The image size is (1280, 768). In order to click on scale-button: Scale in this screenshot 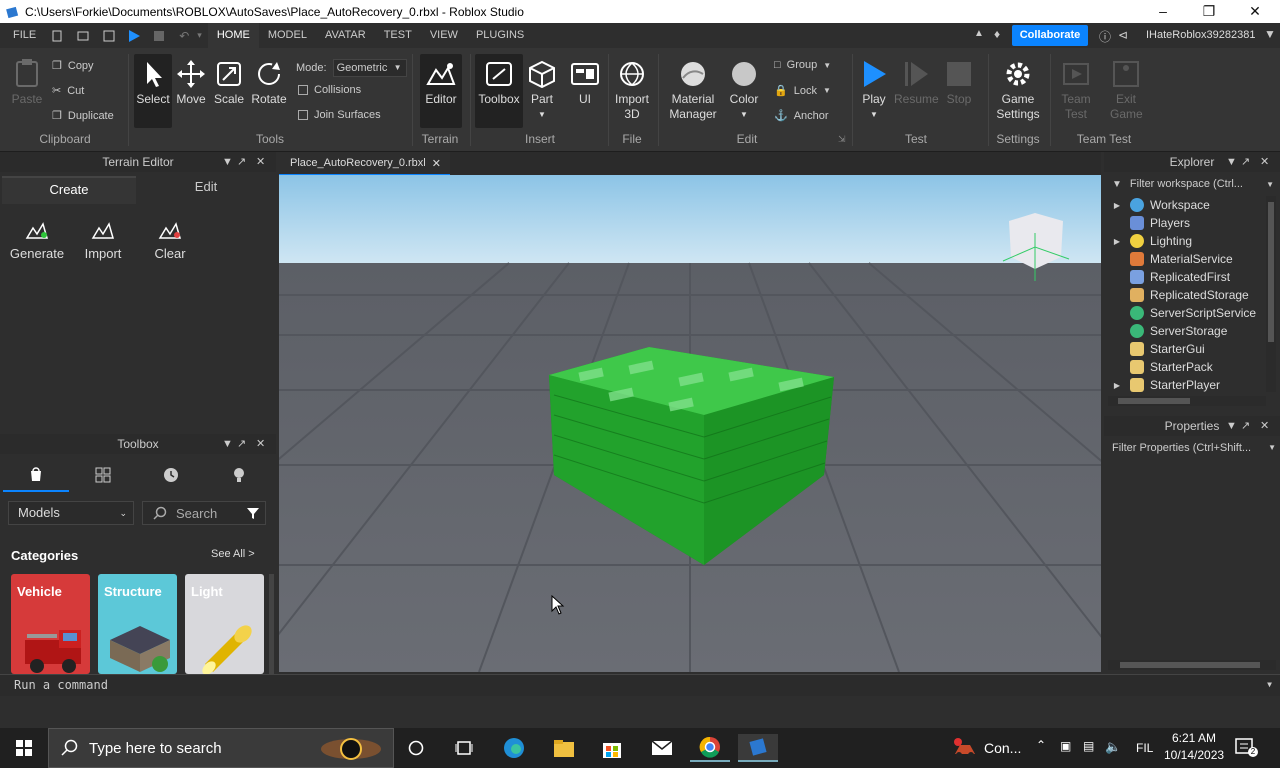, I will do `click(229, 83)`.